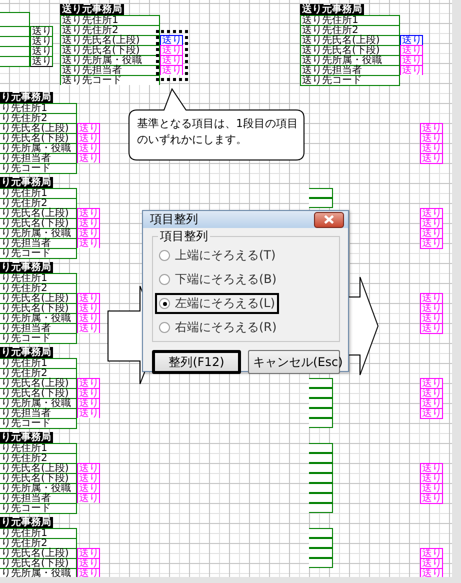 The width and height of the screenshot is (461, 583). Describe the element at coordinates (226, 279) in the screenshot. I see `option-label: 下端にそろえる(B)` at that location.